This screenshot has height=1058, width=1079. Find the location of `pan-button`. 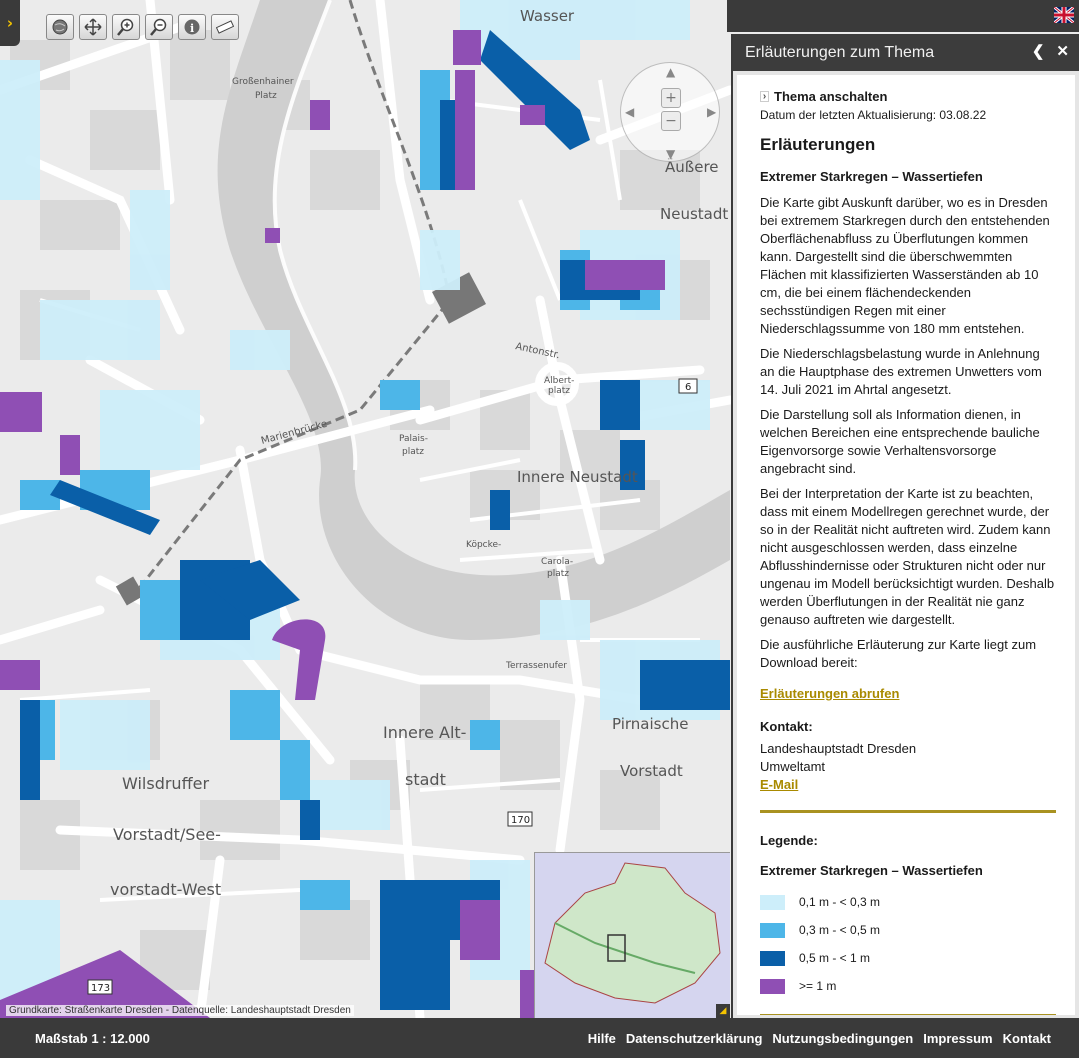

pan-button is located at coordinates (93, 27).